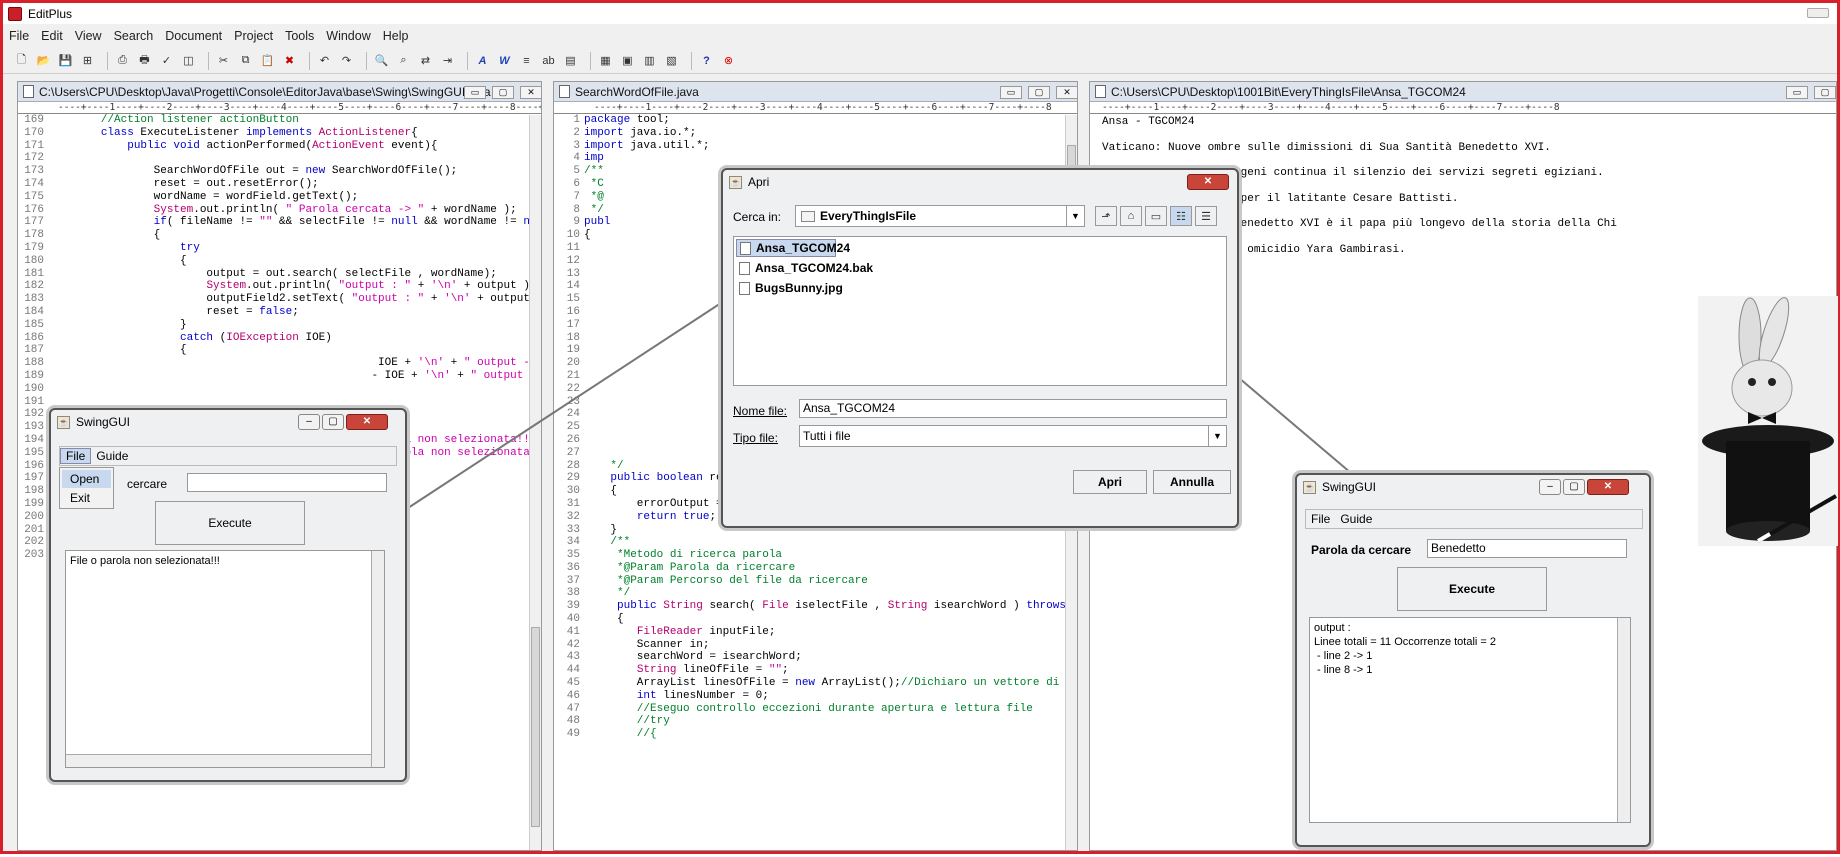  I want to click on menu-help: Help, so click(396, 36).